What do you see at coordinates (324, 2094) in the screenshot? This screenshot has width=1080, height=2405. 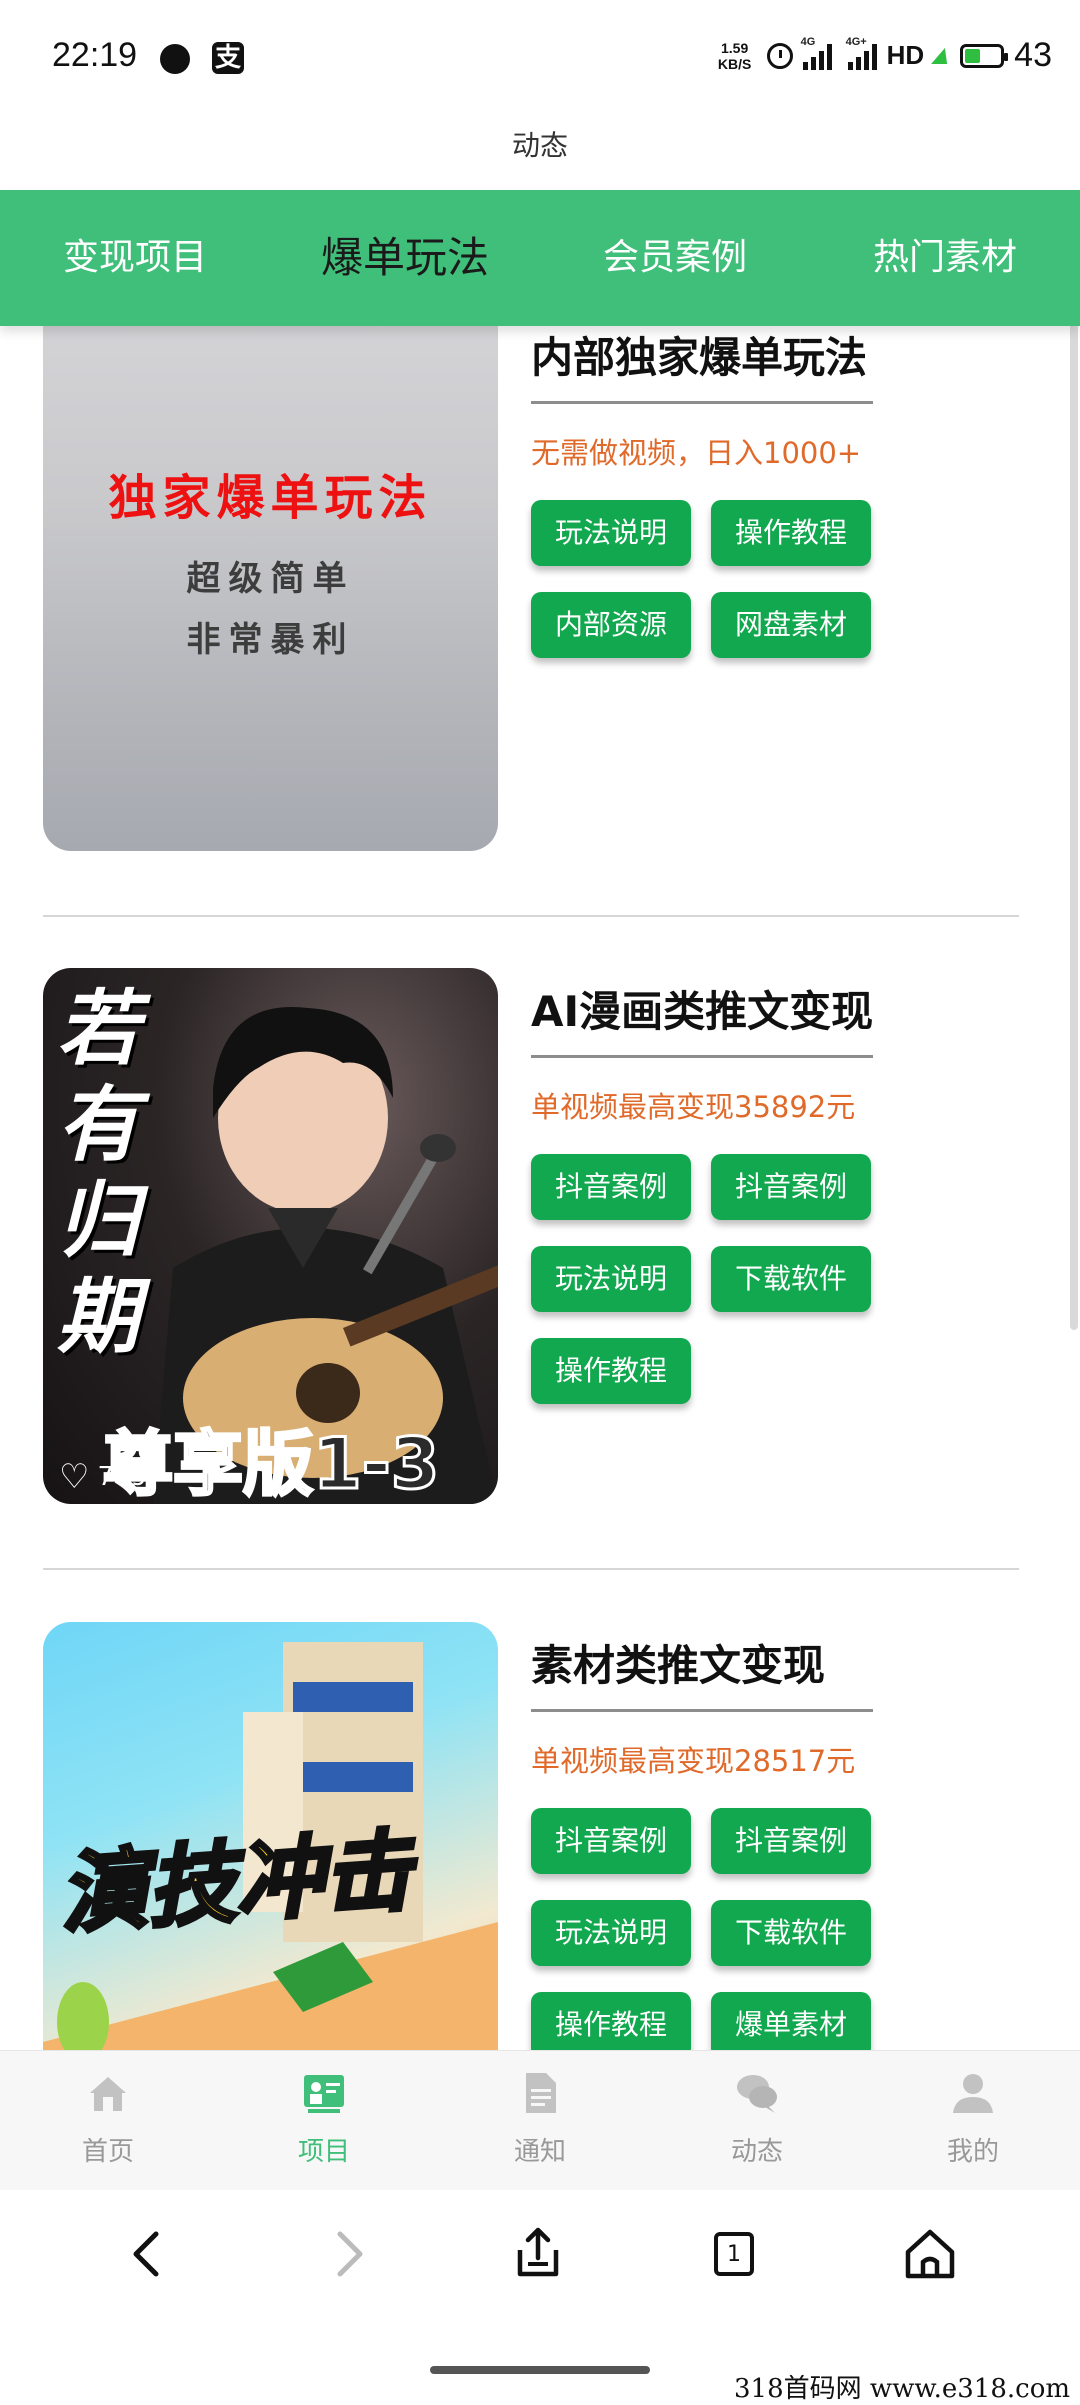 I see `project-icon` at bounding box center [324, 2094].